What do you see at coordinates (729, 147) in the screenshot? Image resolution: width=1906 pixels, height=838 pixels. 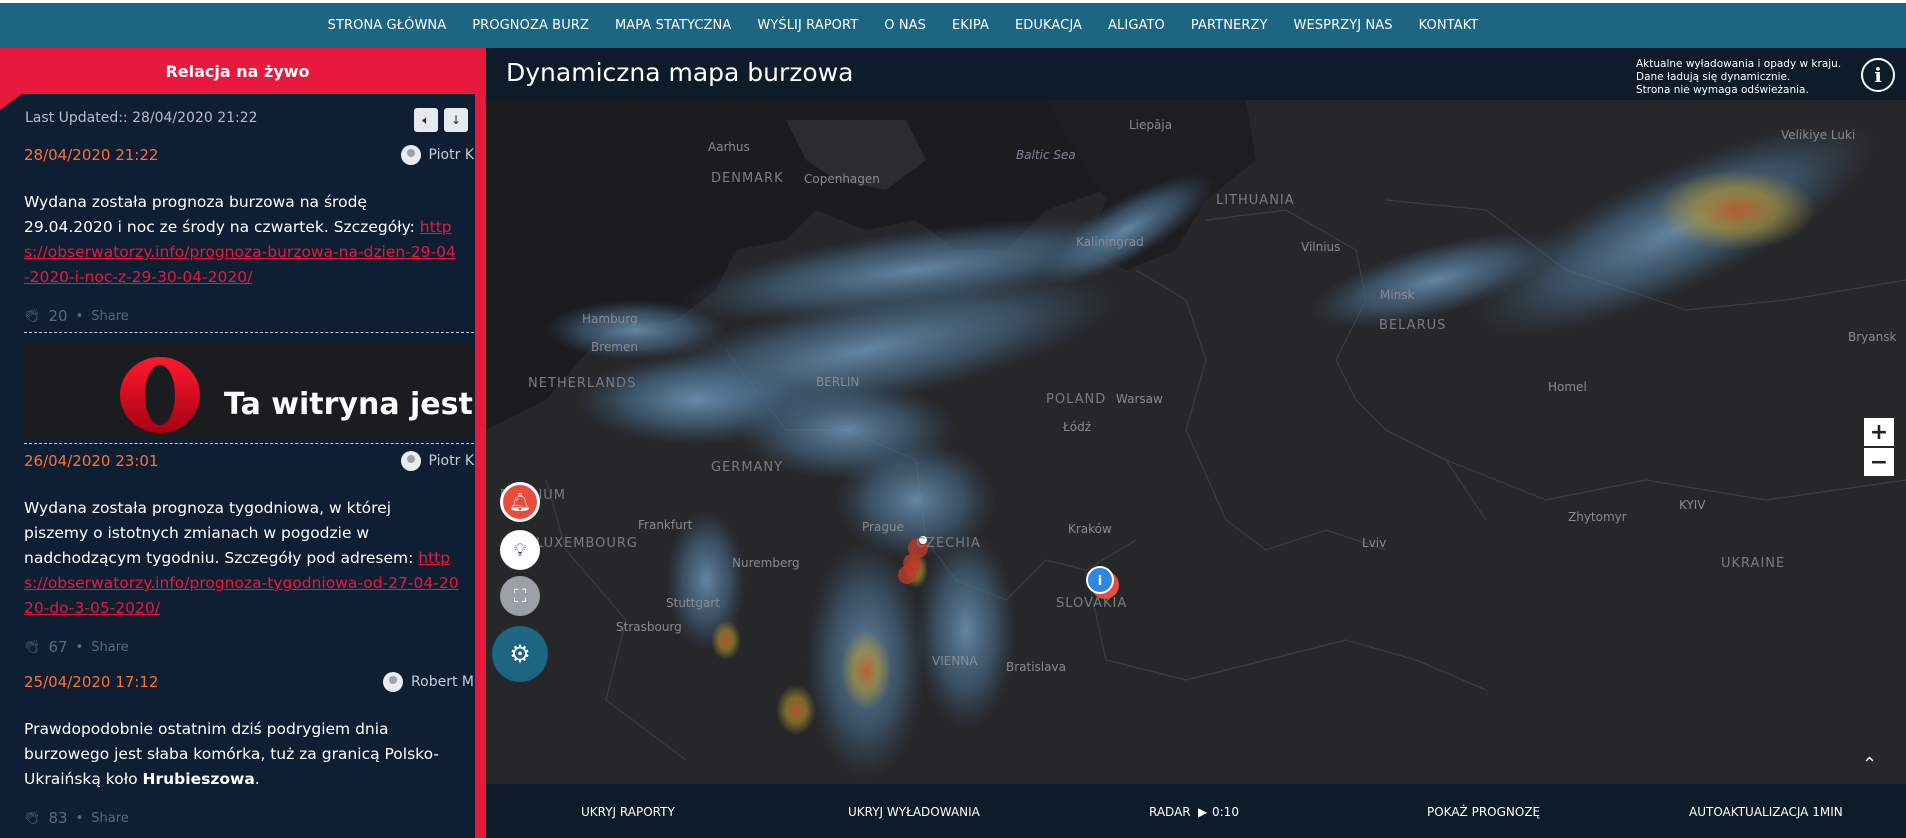 I see `map-label: Aarhus` at bounding box center [729, 147].